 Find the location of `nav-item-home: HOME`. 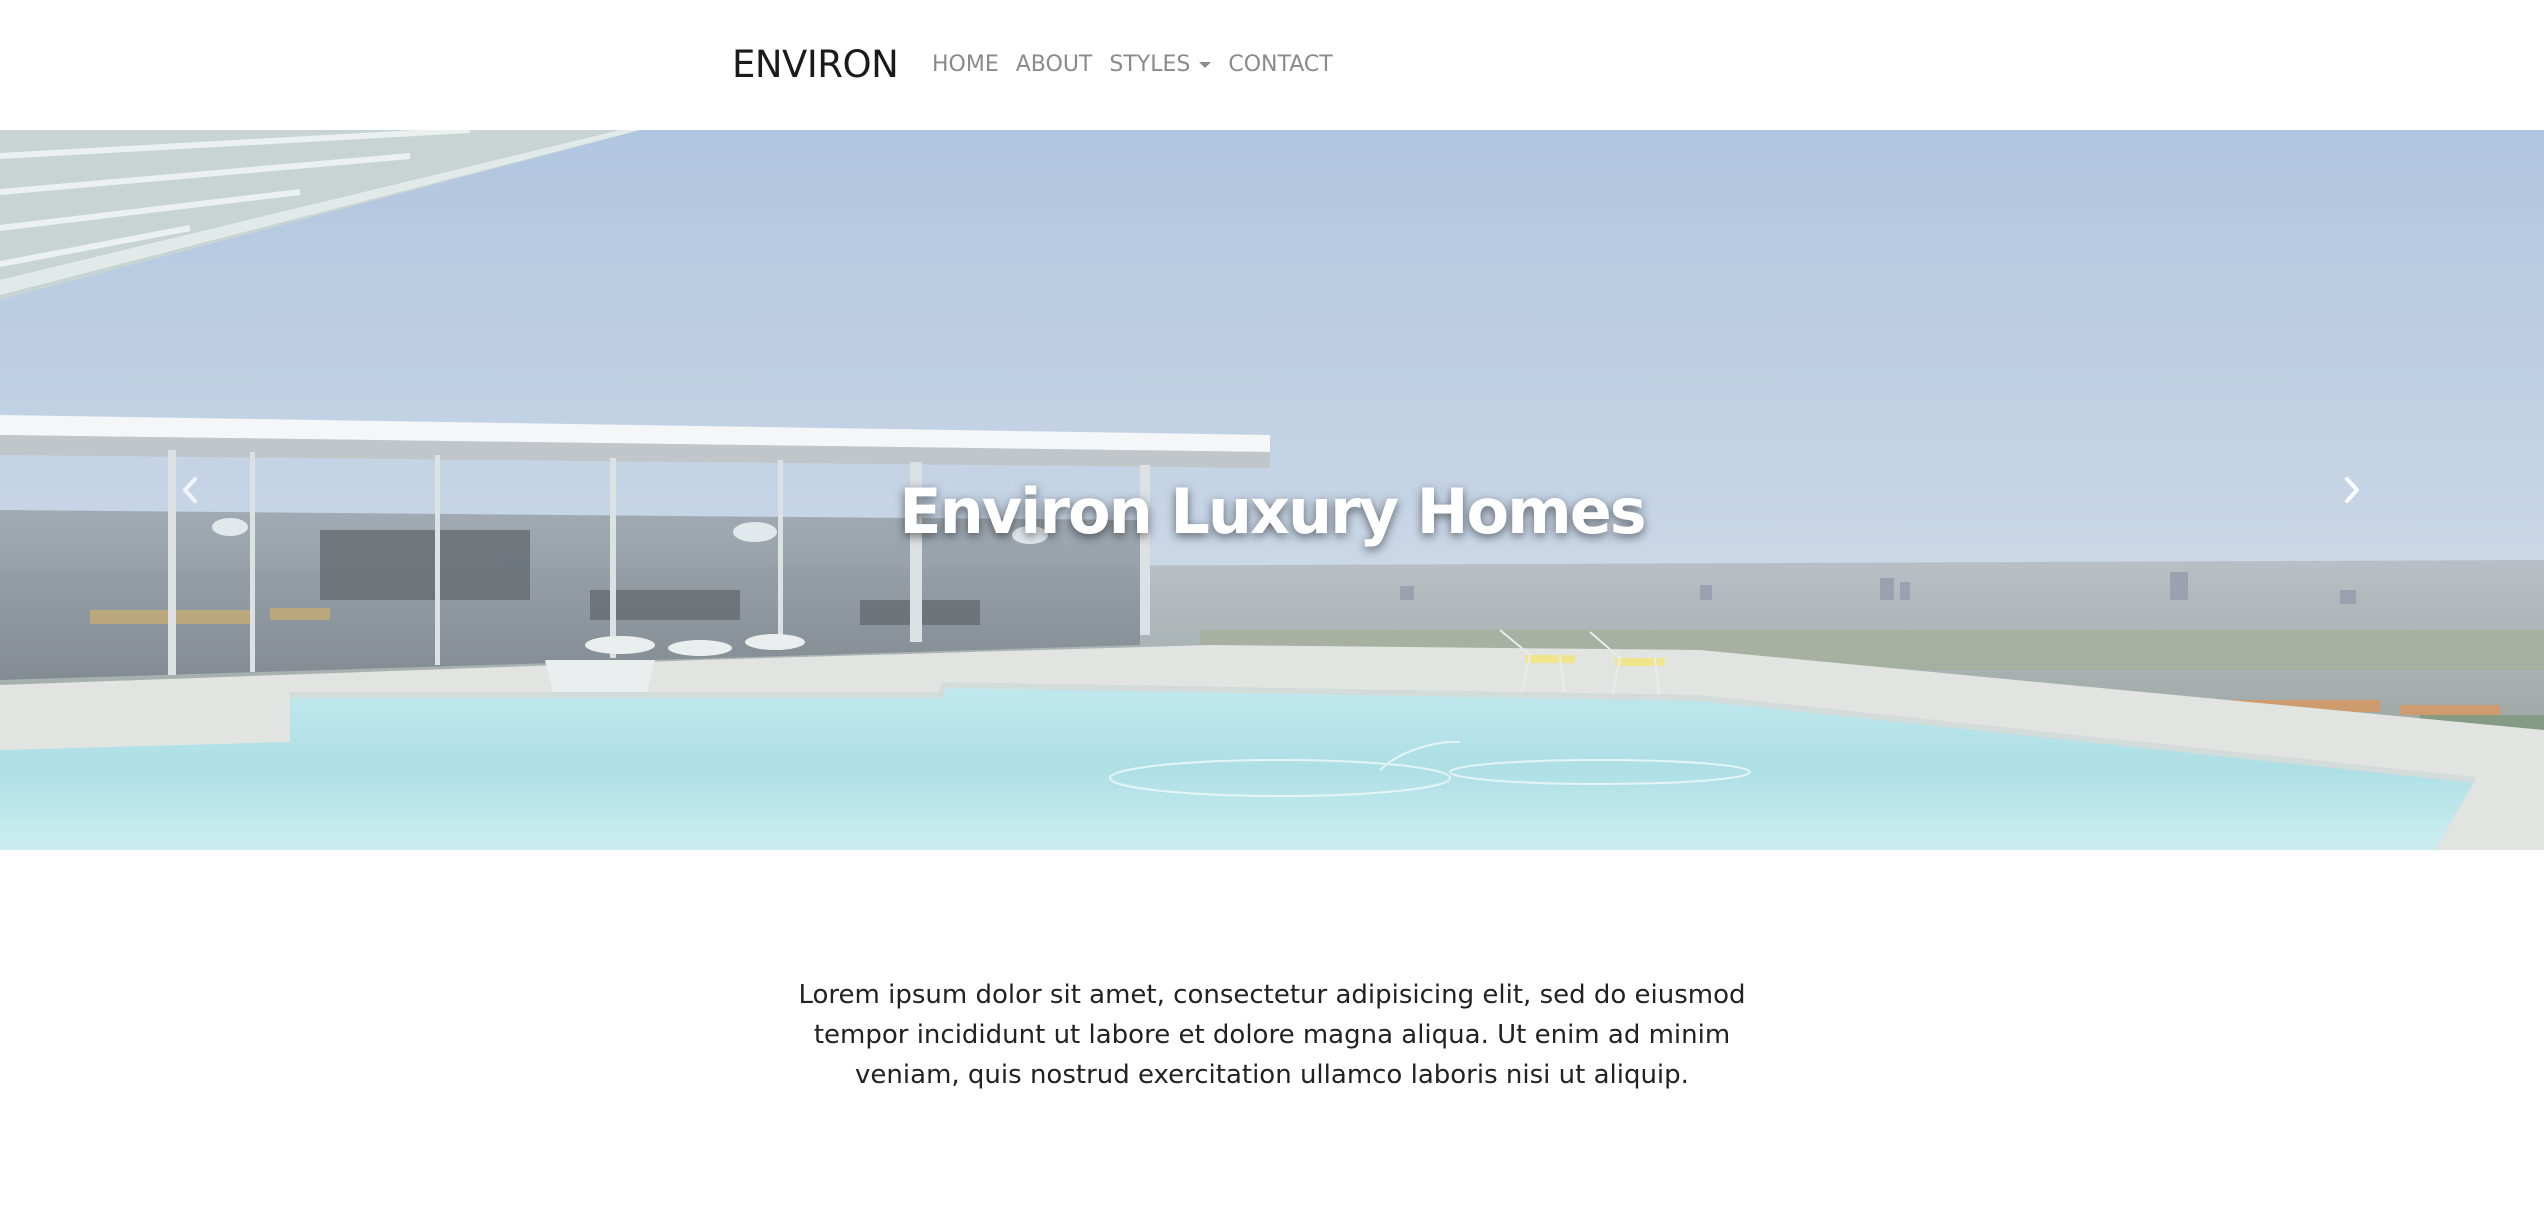

nav-item-home: HOME is located at coordinates (965, 65).